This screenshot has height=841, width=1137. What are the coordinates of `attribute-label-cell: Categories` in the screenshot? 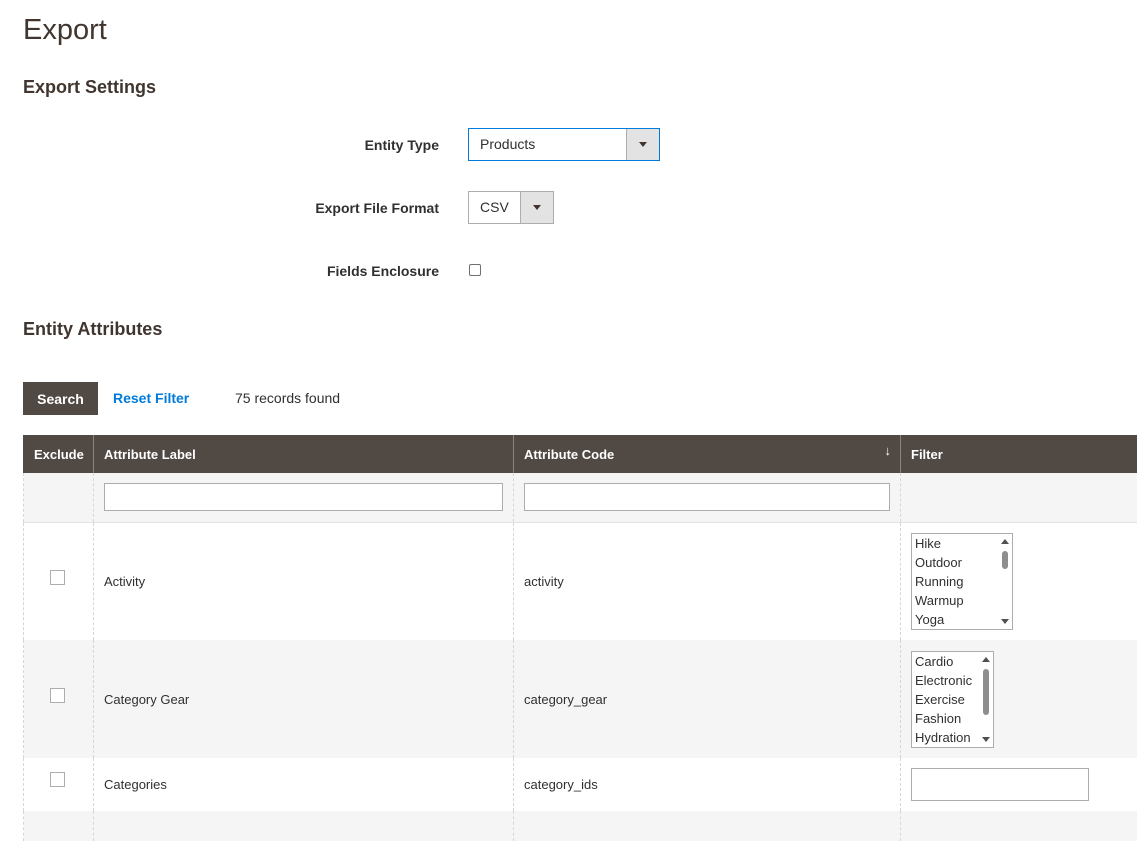 It's located at (304, 784).